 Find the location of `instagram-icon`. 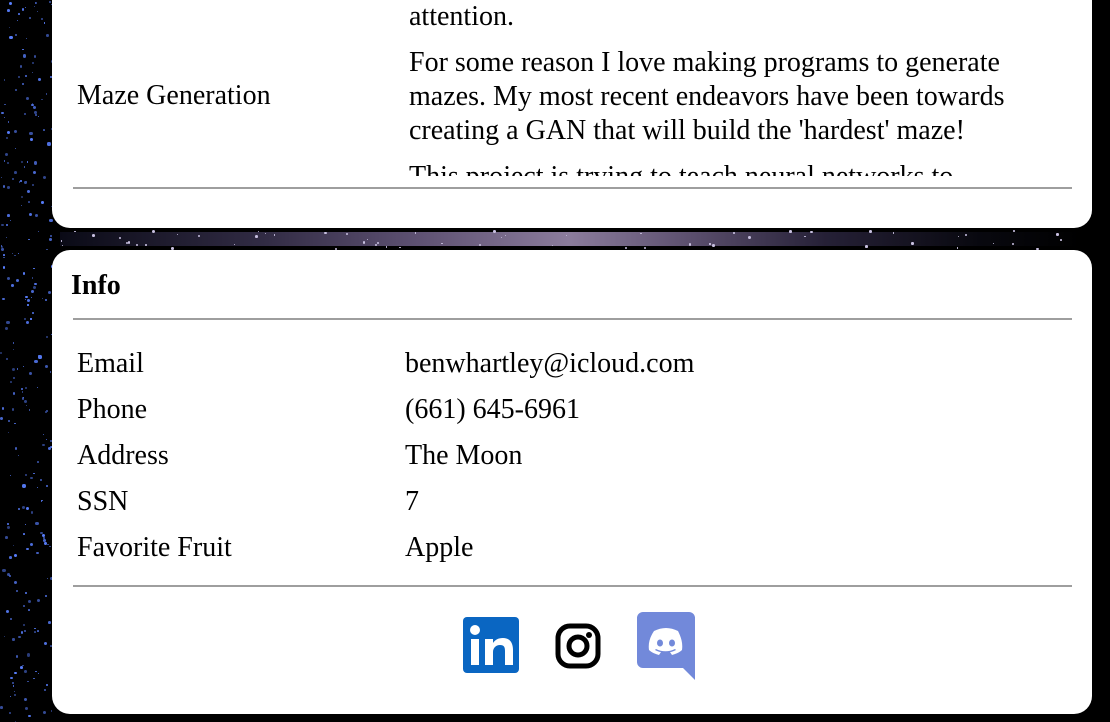

instagram-icon is located at coordinates (578, 646).